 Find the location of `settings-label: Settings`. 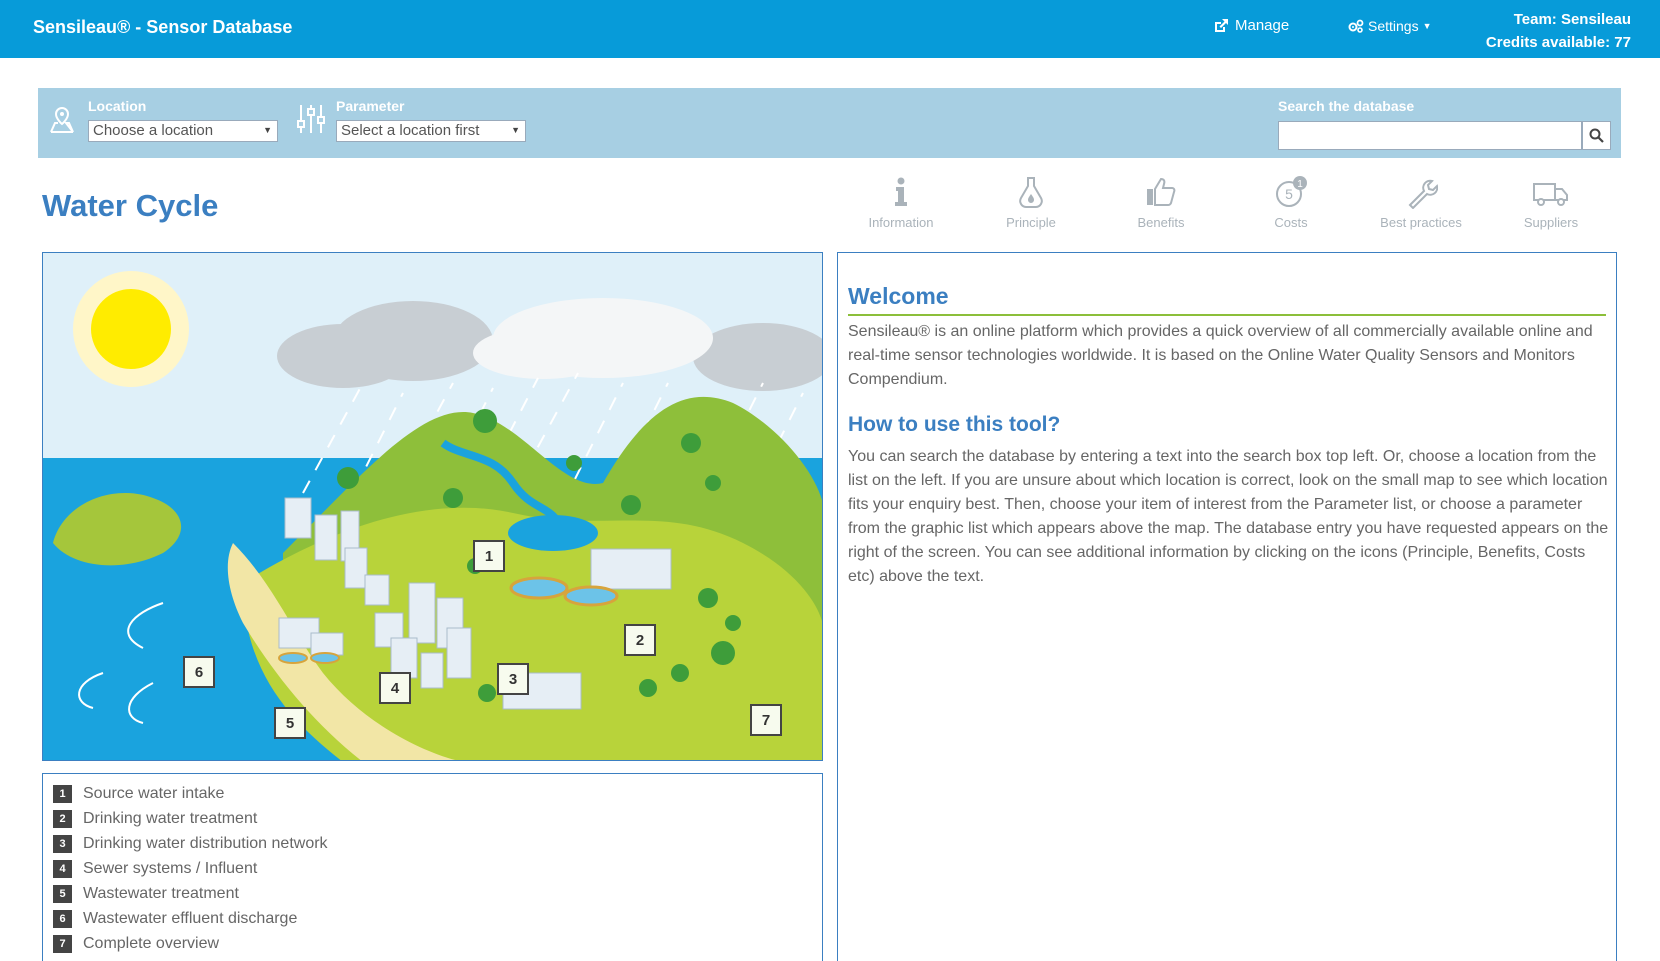

settings-label: Settings is located at coordinates (1393, 26).